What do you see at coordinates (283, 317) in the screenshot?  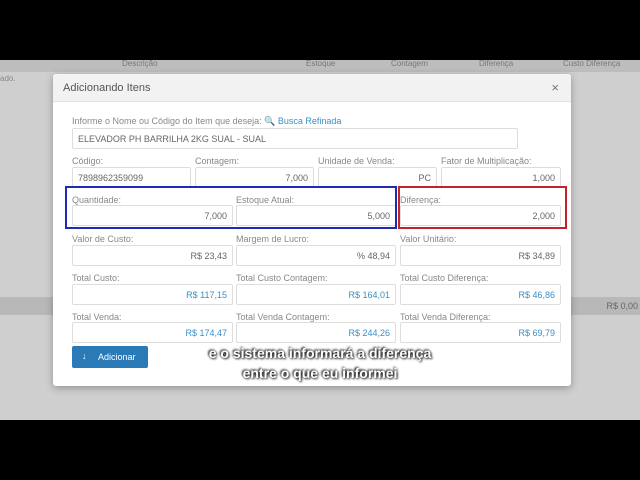 I see `total-venda-contagem-label: Total Venda Contagem:` at bounding box center [283, 317].